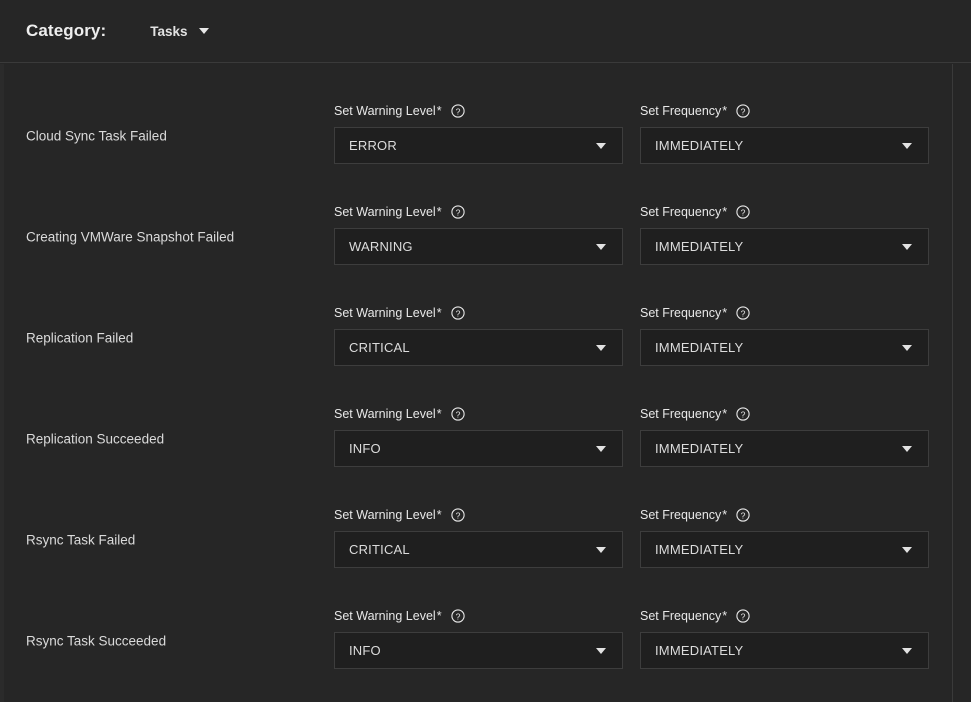 The image size is (971, 702). What do you see at coordinates (81, 540) in the screenshot?
I see `alert-name-label: Rsync Task Failed` at bounding box center [81, 540].